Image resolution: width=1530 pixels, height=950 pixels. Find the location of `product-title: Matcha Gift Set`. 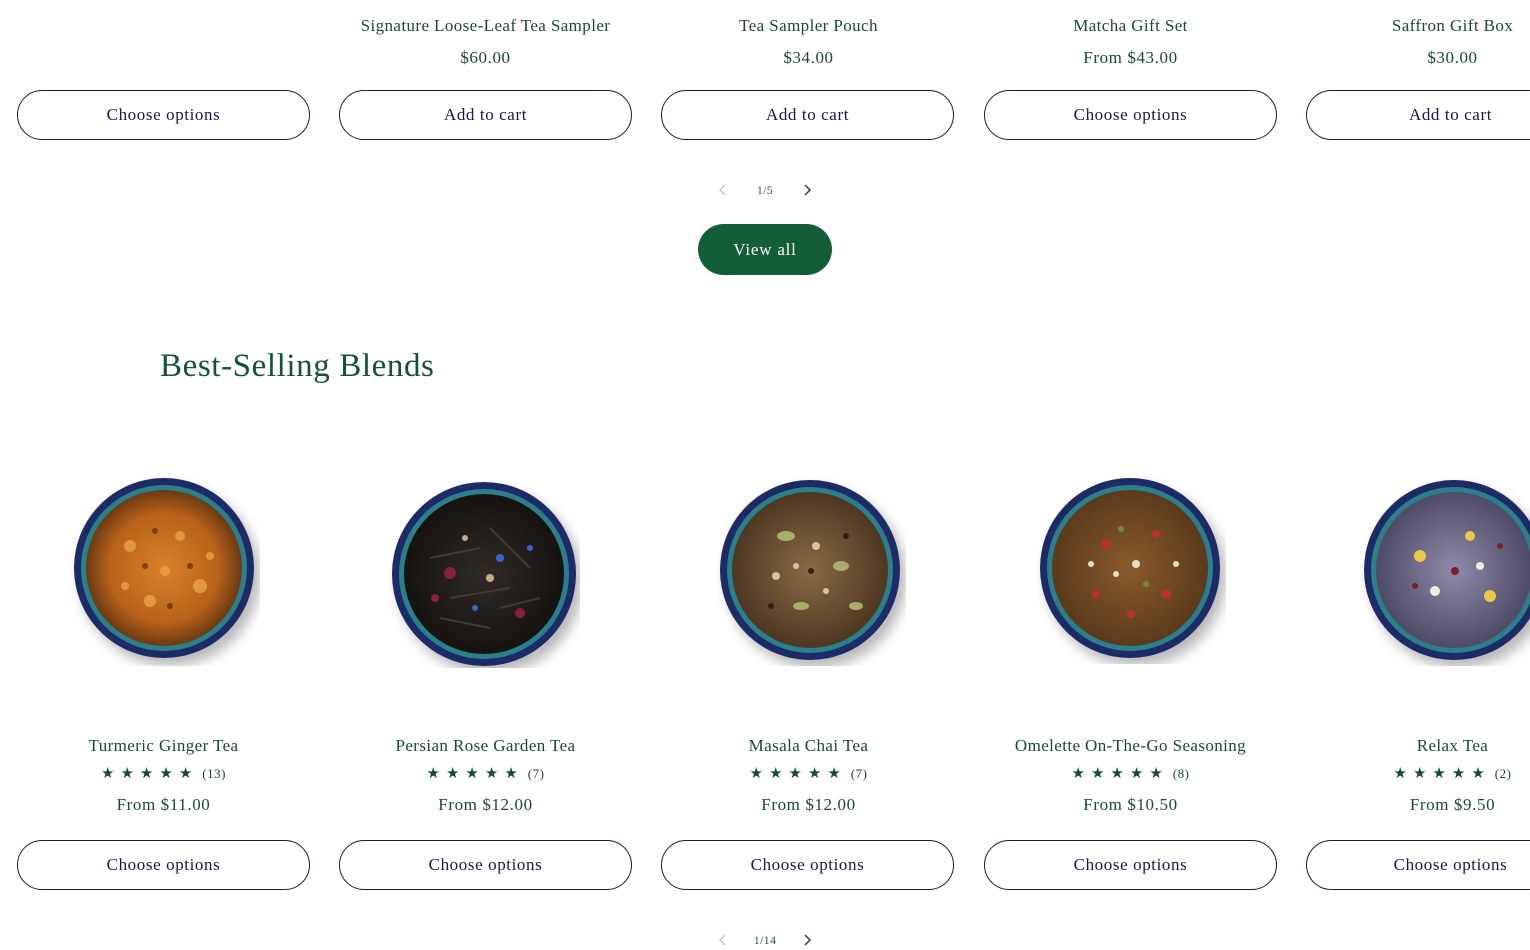

product-title: Matcha Gift Set is located at coordinates (1130, 26).